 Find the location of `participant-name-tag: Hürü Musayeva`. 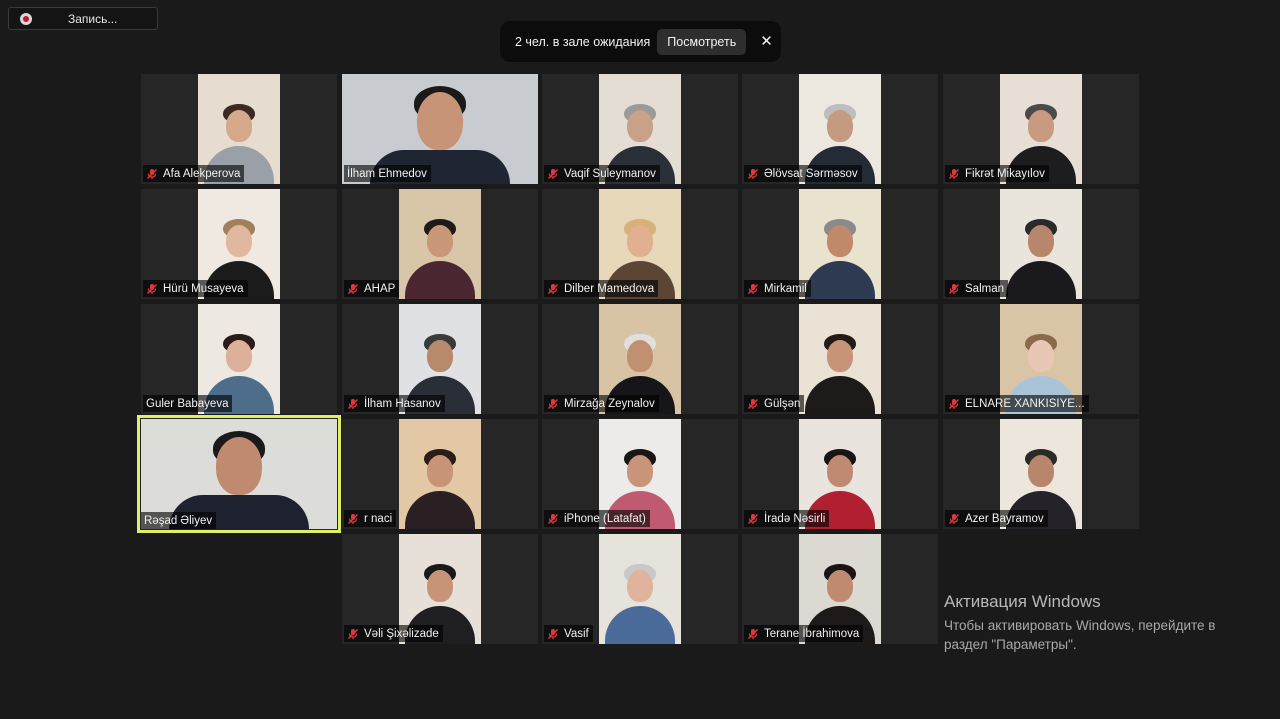

participant-name-tag: Hürü Musayeva is located at coordinates (195, 288).